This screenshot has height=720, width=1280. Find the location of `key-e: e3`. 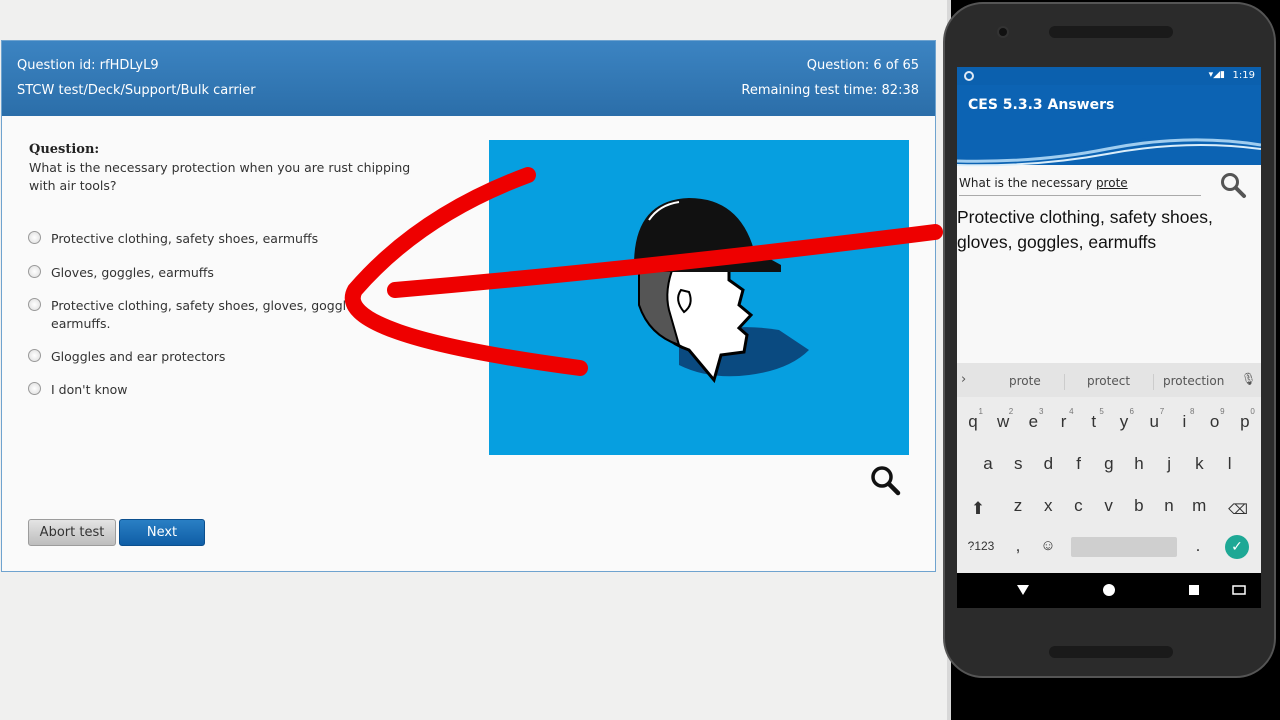

key-e: e3 is located at coordinates (1033, 422).